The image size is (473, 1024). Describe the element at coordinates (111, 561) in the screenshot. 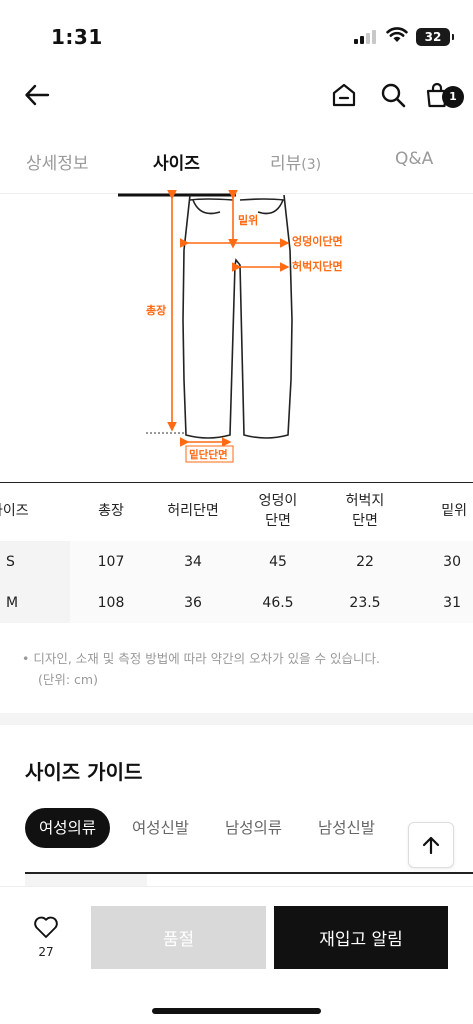

I see `cell-length: 107` at that location.